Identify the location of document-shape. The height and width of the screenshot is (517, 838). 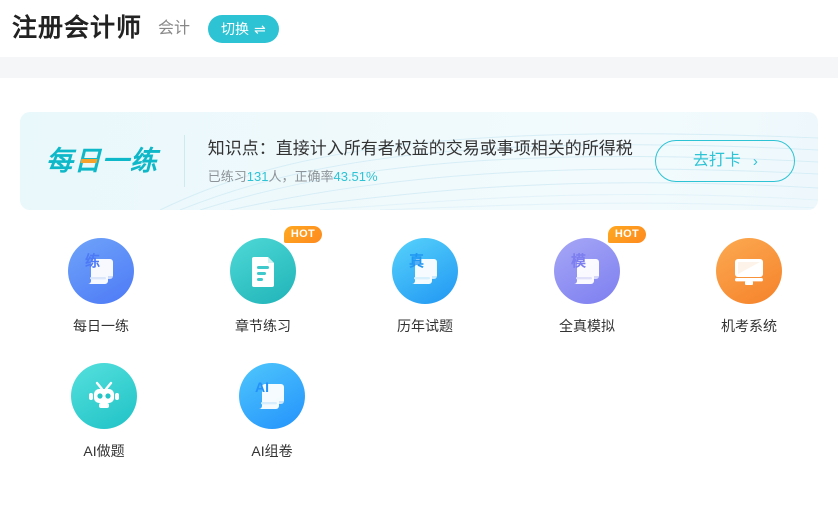
(263, 272).